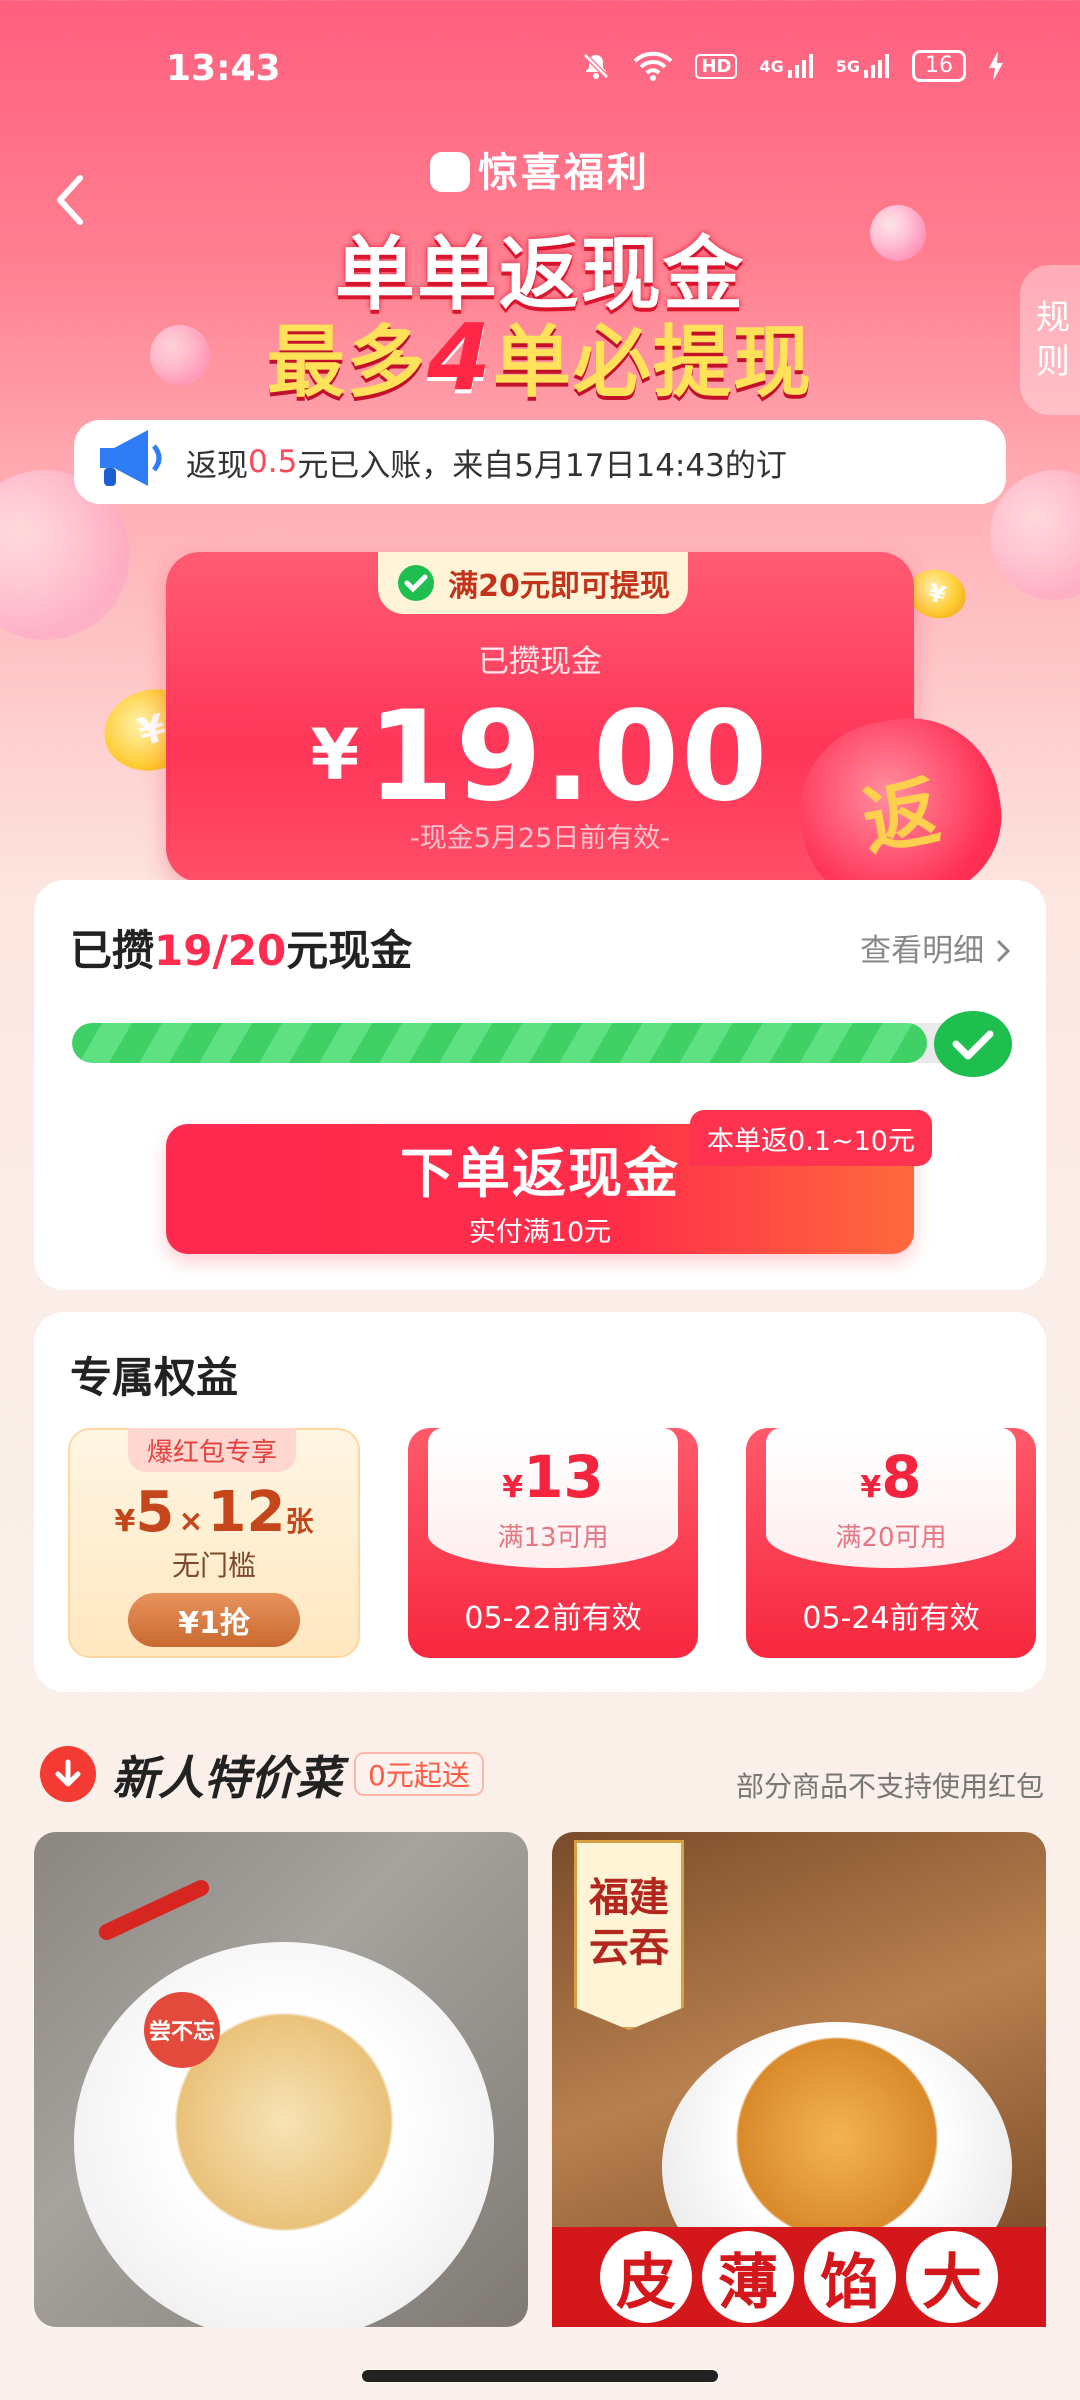  Describe the element at coordinates (1053, 340) in the screenshot. I see `rules-label: 规则` at that location.